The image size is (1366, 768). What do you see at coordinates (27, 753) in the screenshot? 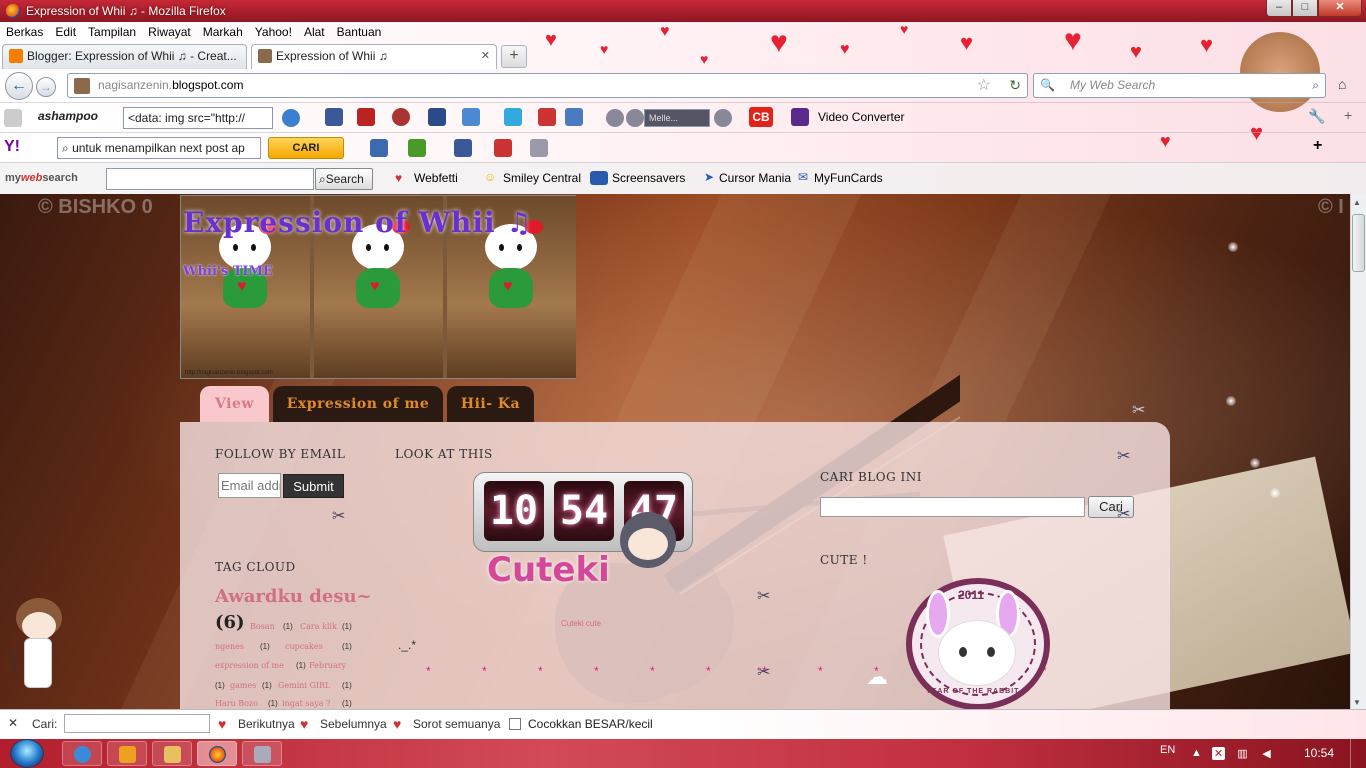
I see `start-button` at bounding box center [27, 753].